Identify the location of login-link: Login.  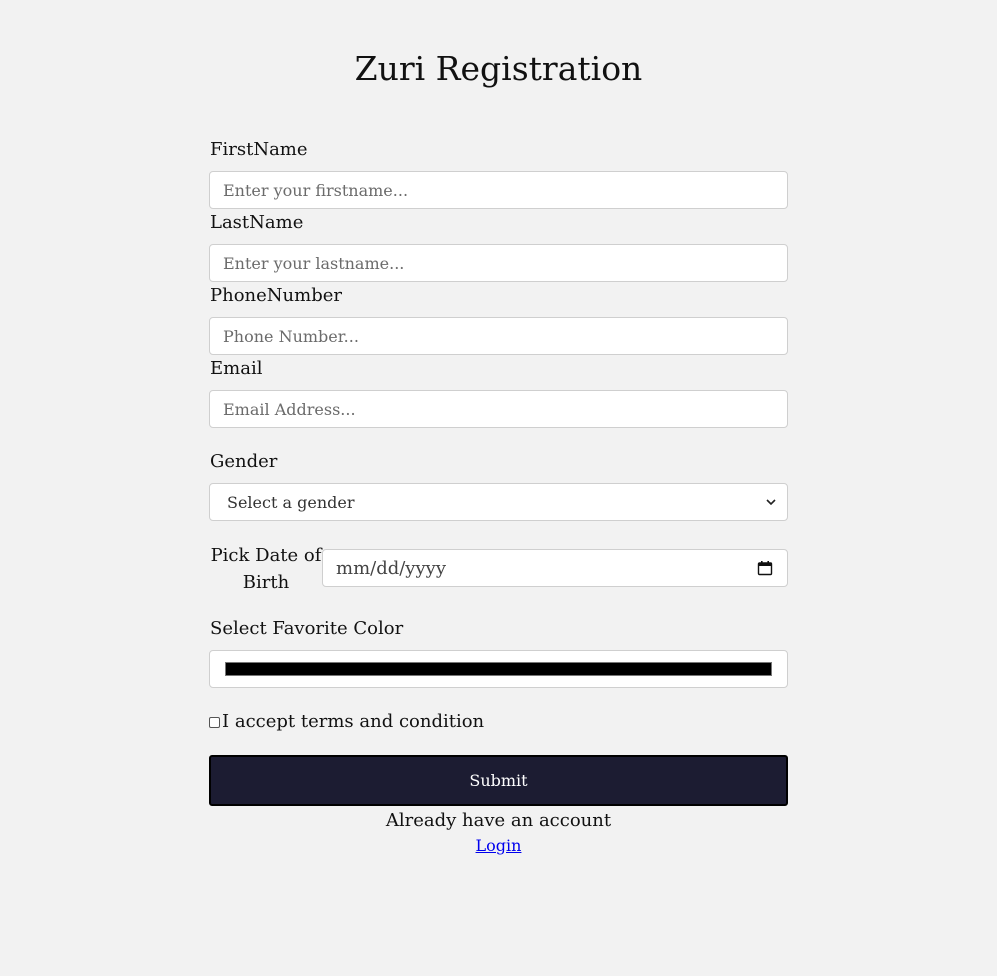
(499, 845).